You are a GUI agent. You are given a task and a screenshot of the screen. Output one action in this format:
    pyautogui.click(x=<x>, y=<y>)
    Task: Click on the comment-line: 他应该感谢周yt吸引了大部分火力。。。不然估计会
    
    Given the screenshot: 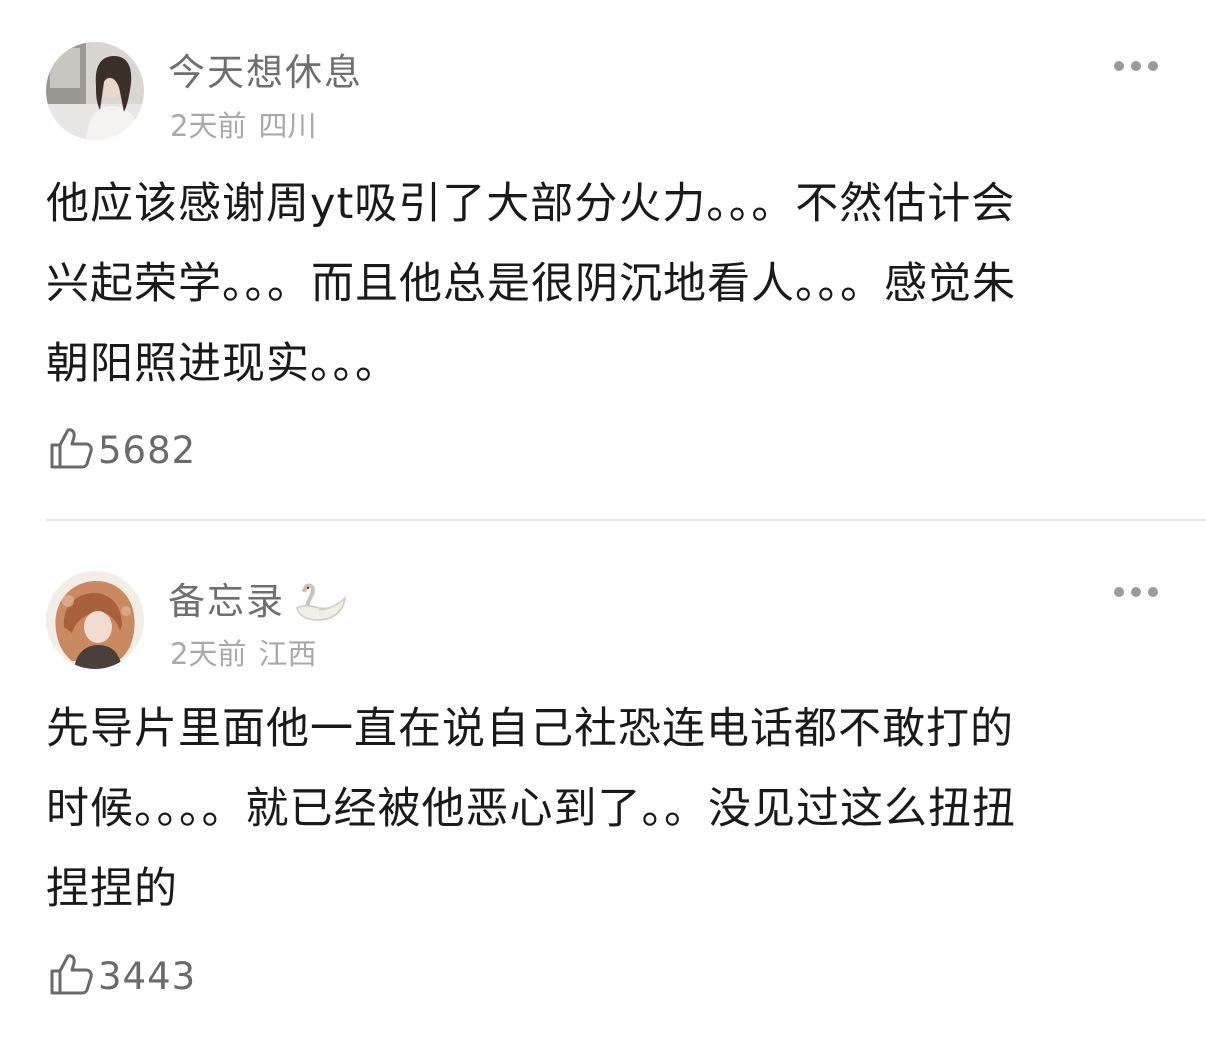 What is the action you would take?
    pyautogui.click(x=531, y=204)
    